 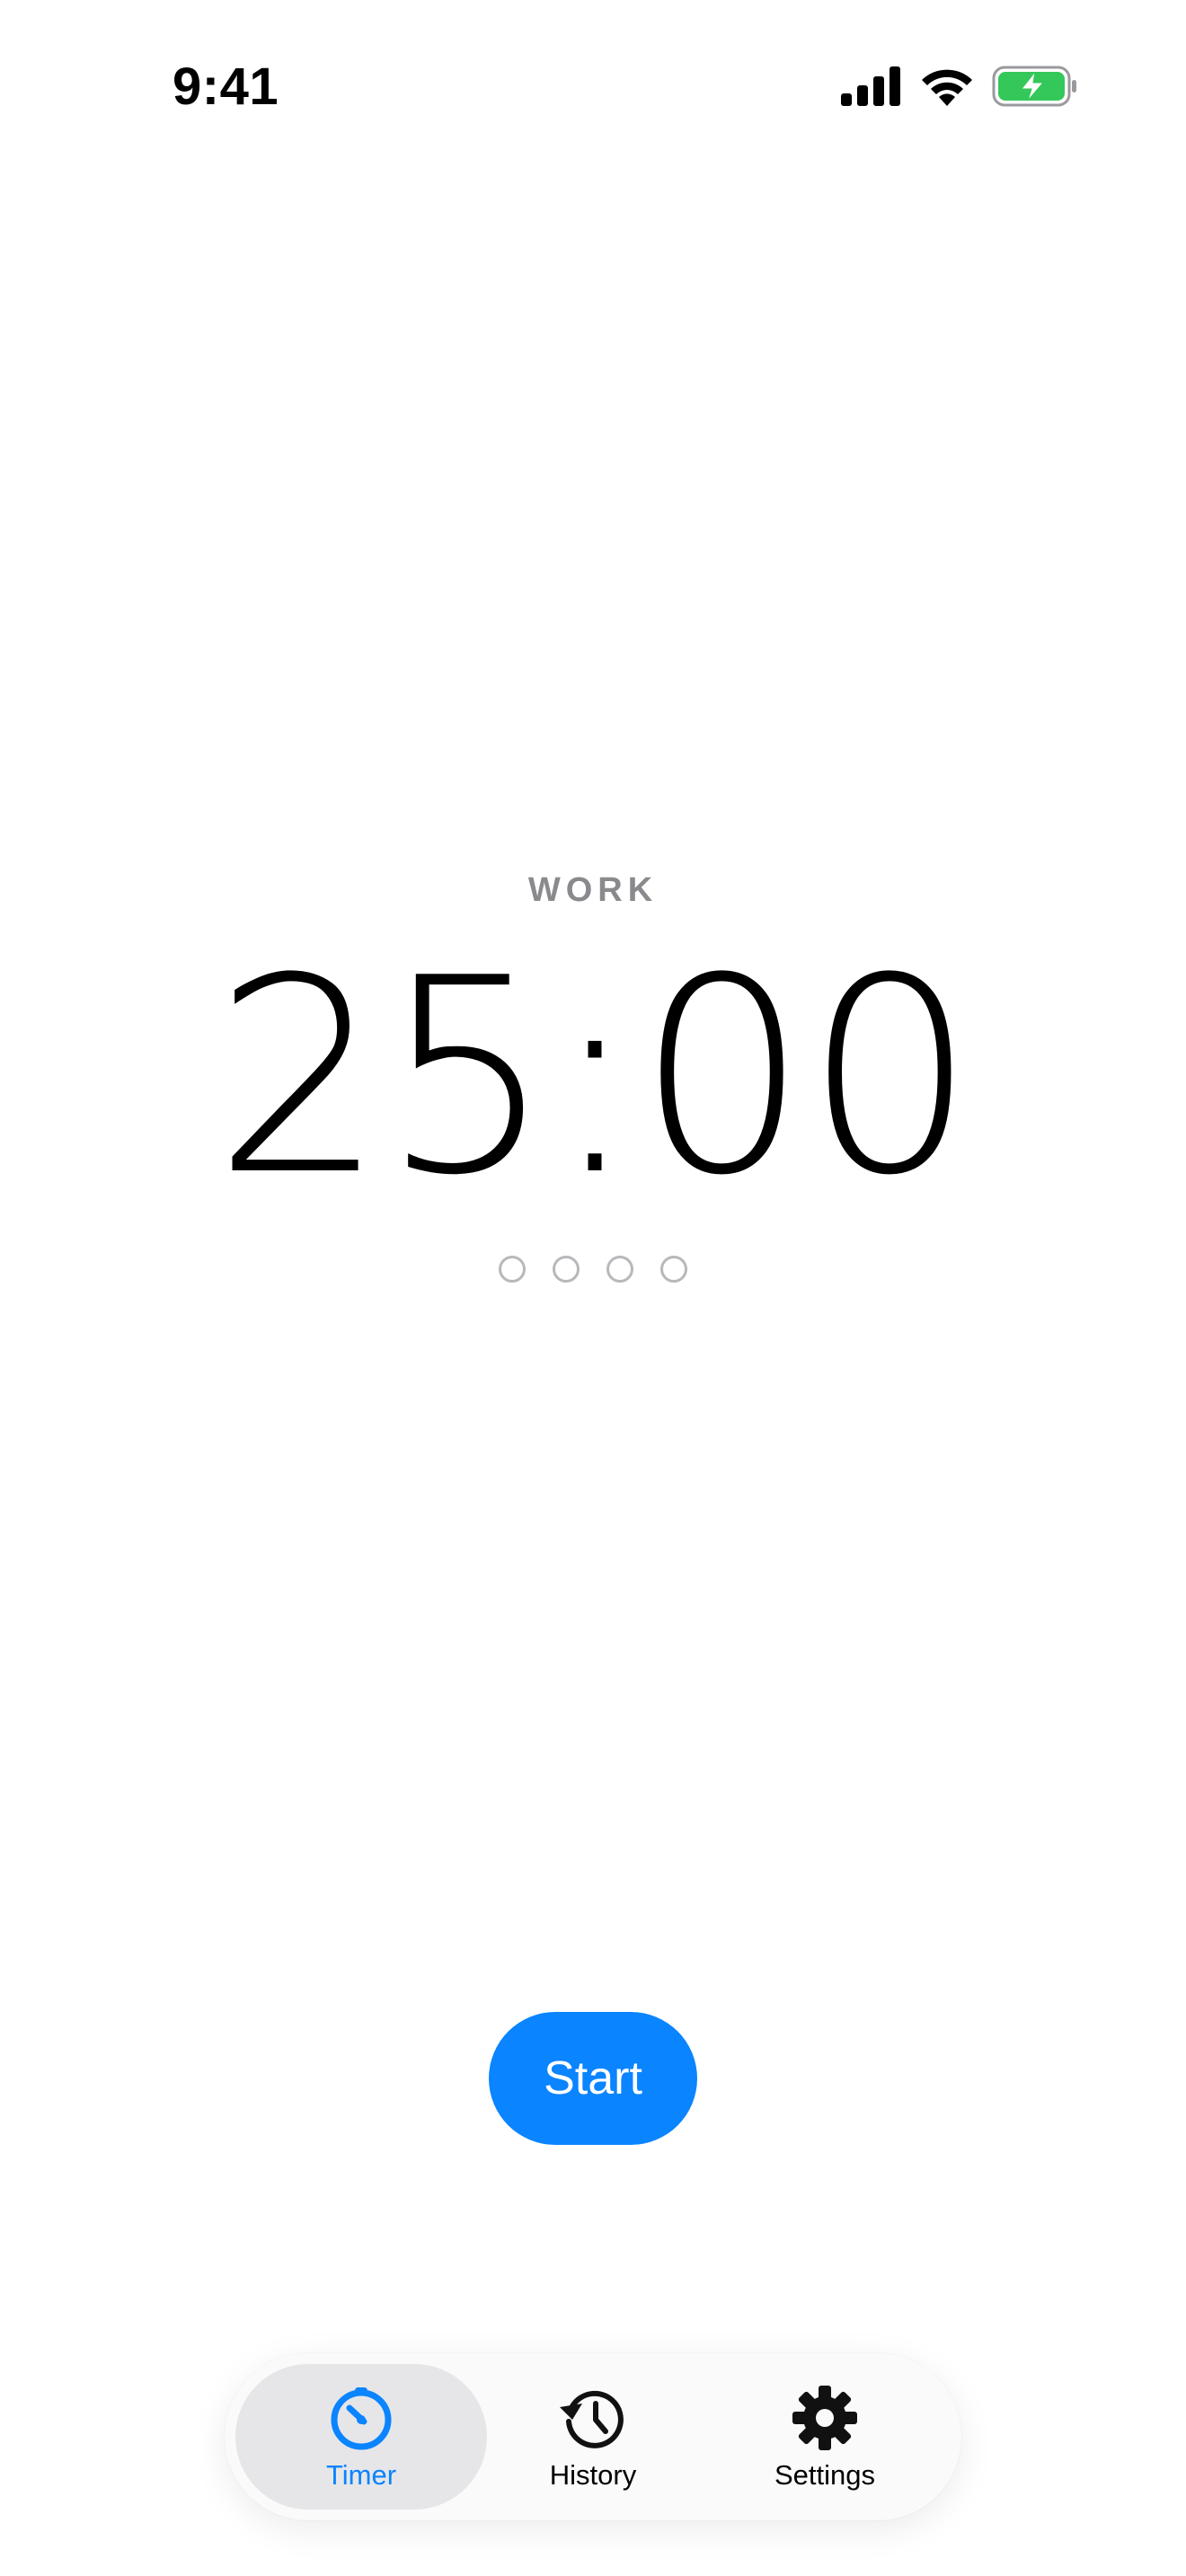 I want to click on status-icons, so click(x=959, y=86).